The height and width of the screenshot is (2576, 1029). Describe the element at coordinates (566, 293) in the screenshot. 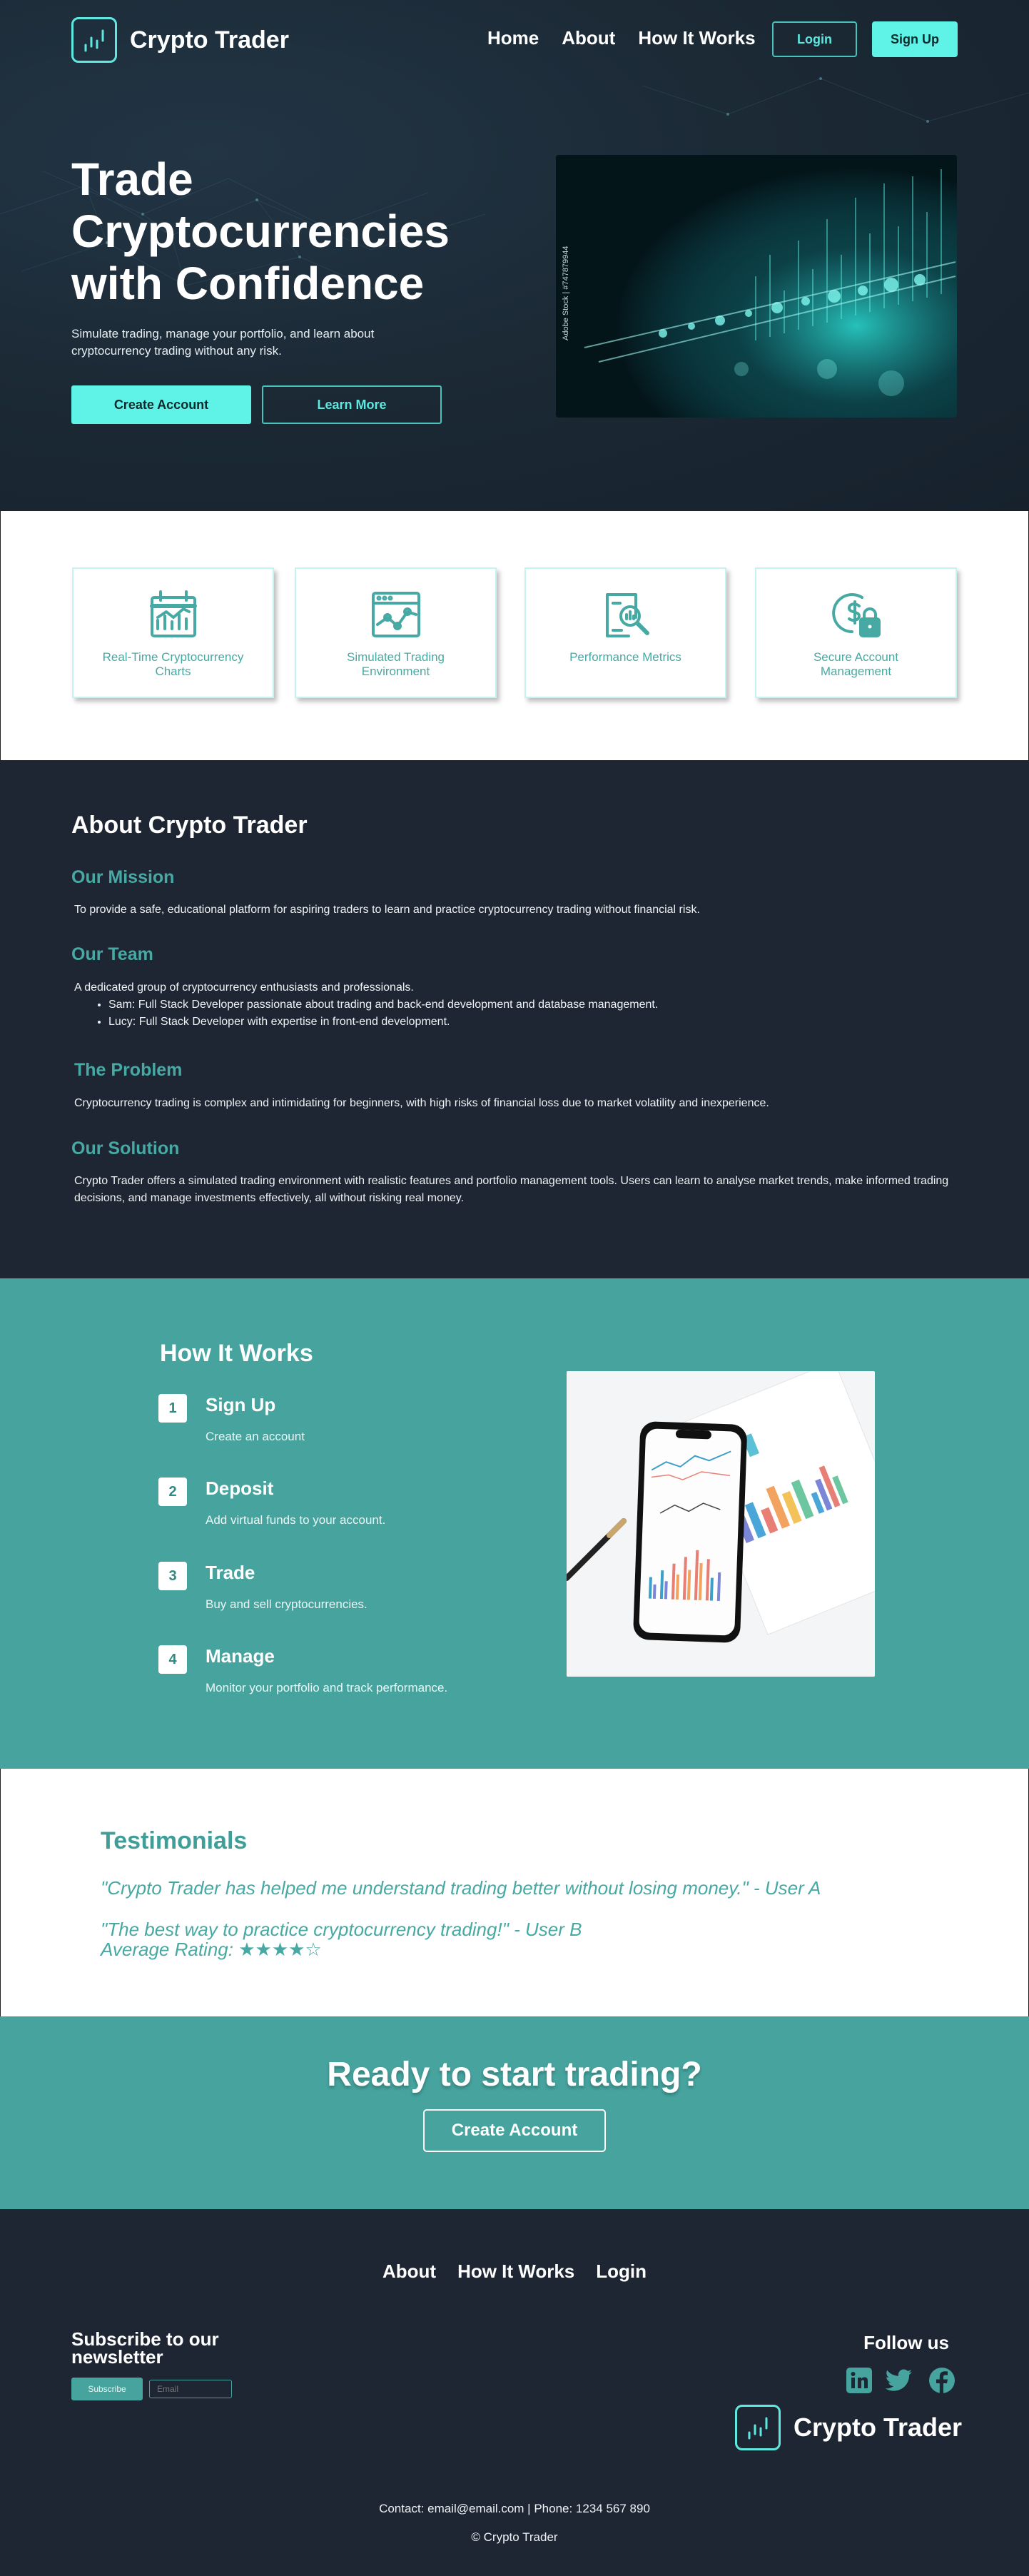

I see `image-credit: Adobe Stock | #747879944` at that location.